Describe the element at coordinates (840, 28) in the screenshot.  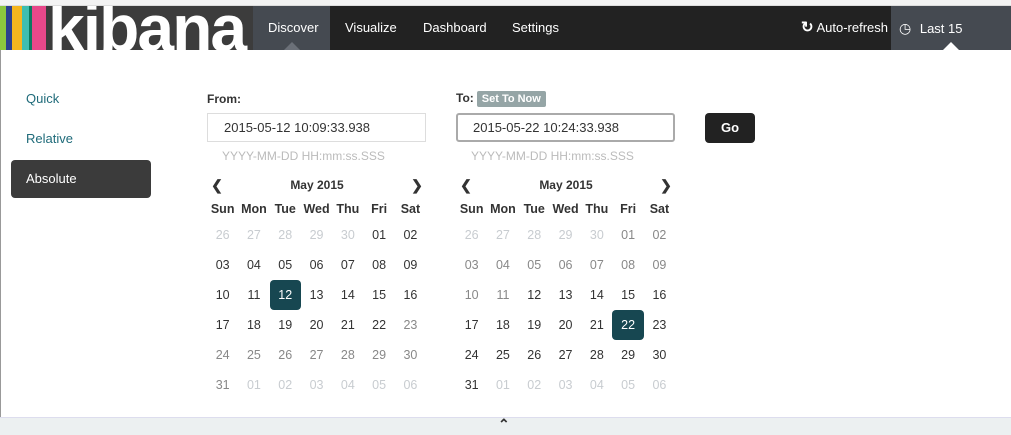
I see `auto-refresh-button: ↻ Auto-refresh` at that location.